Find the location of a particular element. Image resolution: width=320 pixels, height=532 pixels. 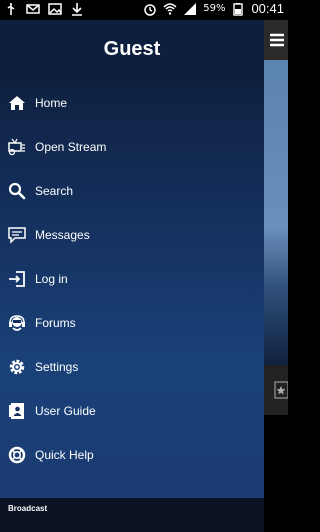

status-bar: 59% 00:41 is located at coordinates (144, 10).